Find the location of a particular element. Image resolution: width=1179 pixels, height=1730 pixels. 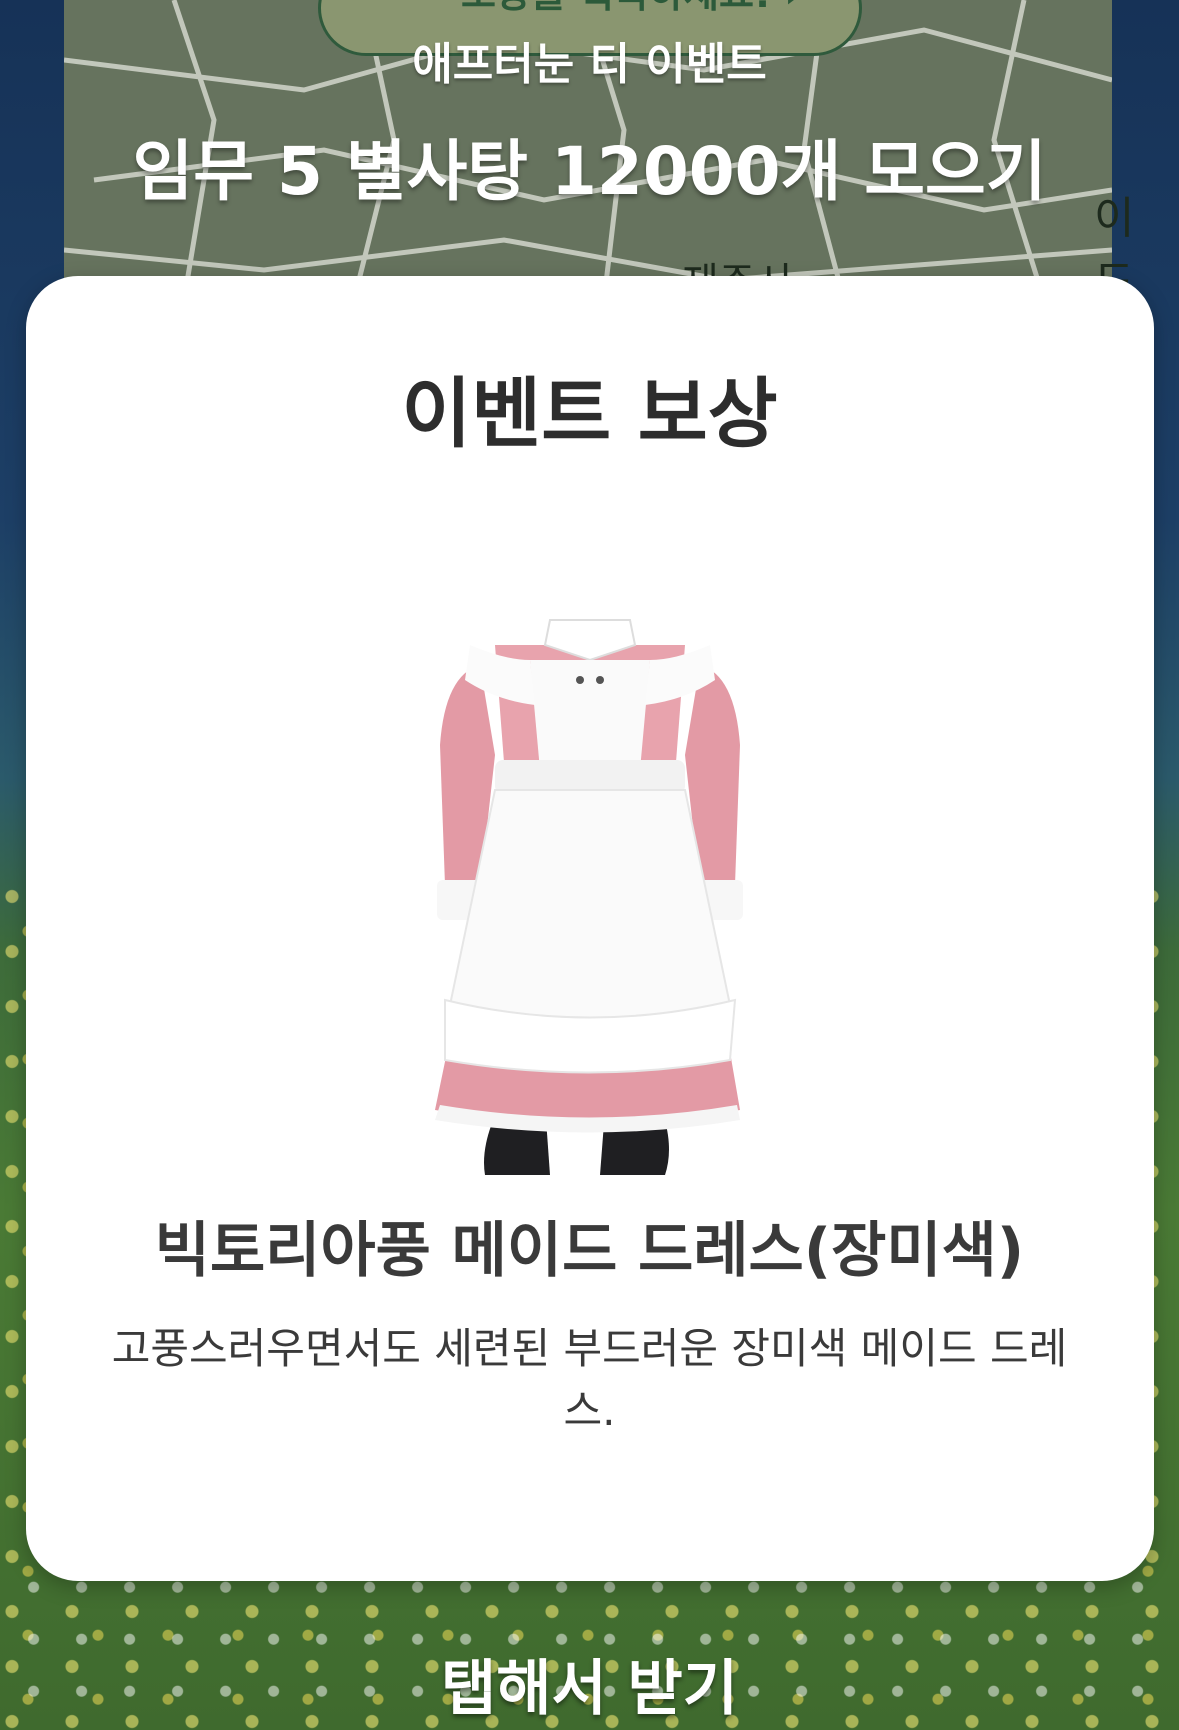

banner-label: 보상을 획득하세요! is located at coordinates (616, 8).